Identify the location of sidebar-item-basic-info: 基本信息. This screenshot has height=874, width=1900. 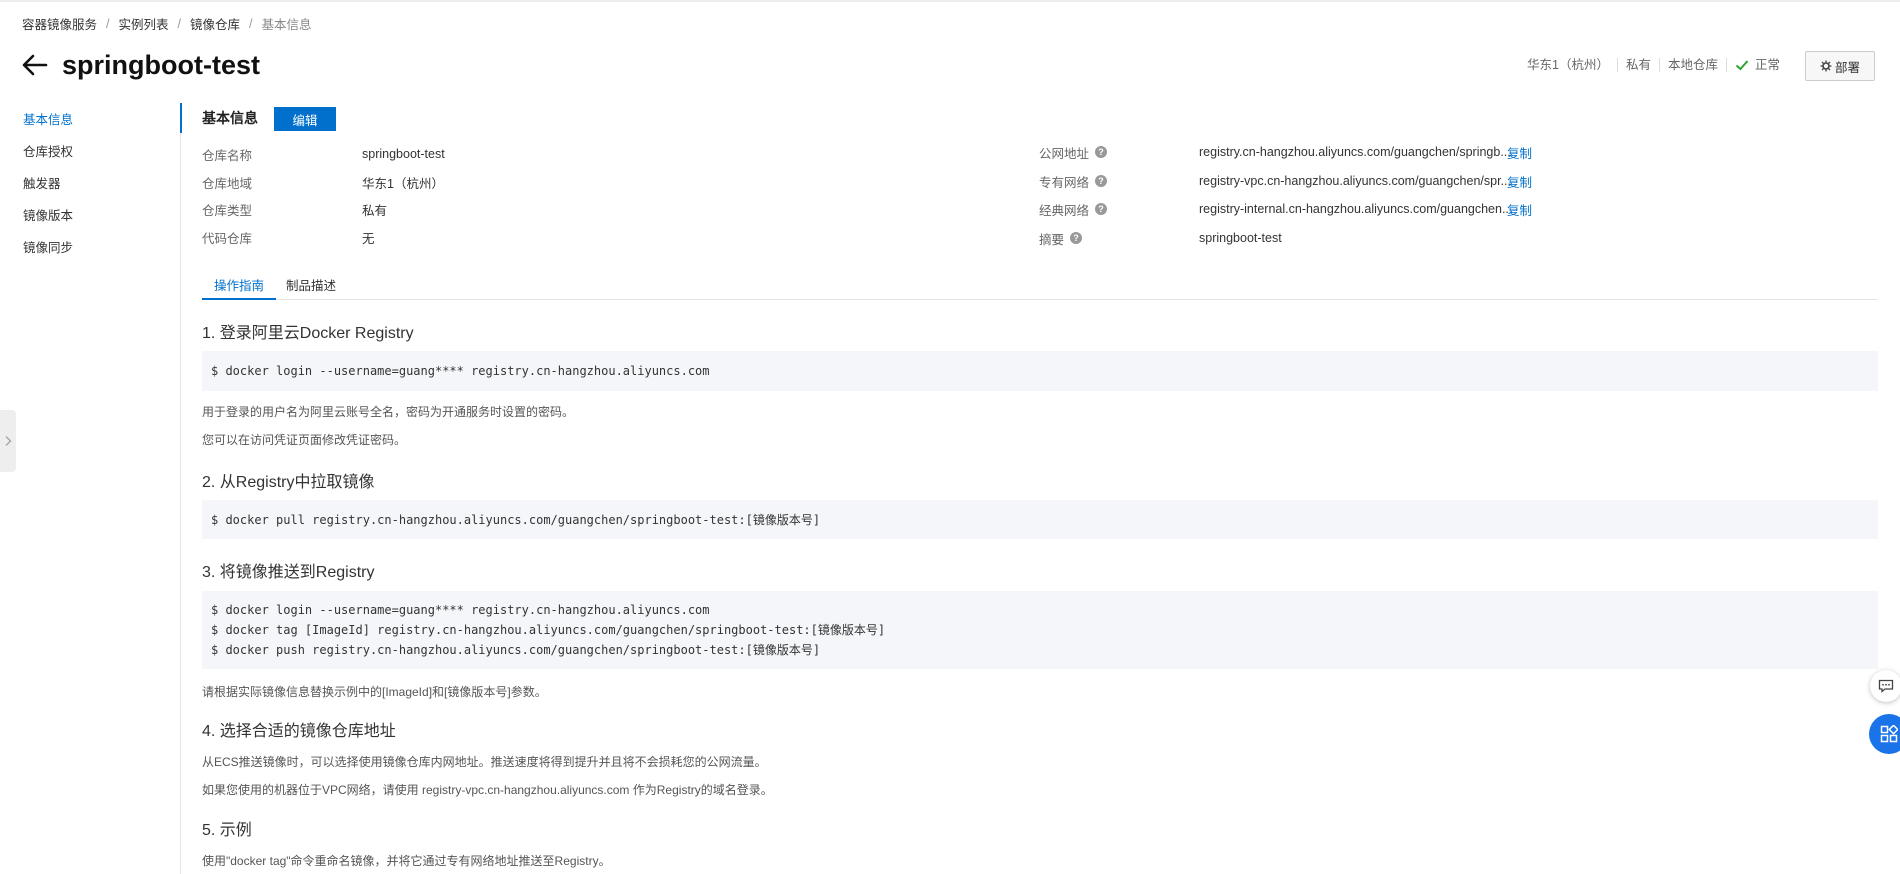
(90, 120).